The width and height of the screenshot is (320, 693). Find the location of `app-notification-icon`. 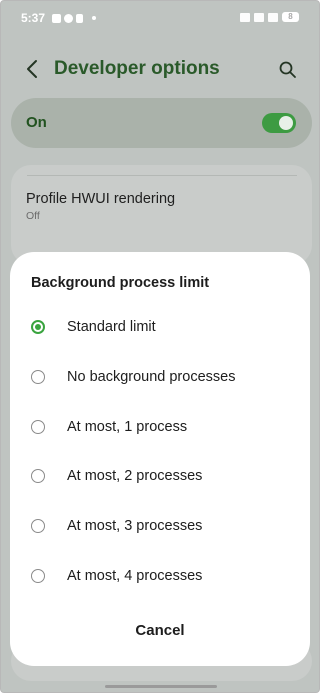

app-notification-icon is located at coordinates (68, 18).